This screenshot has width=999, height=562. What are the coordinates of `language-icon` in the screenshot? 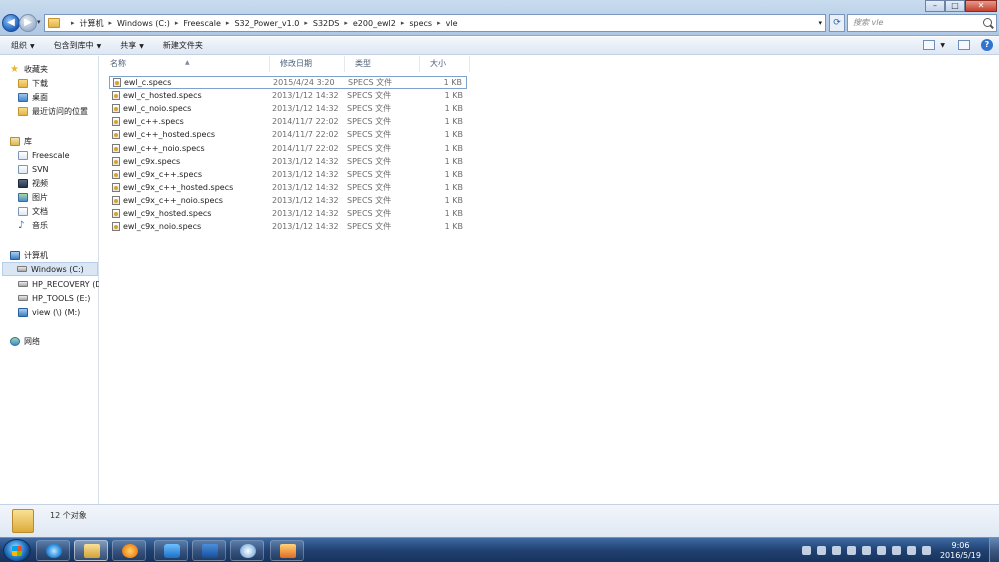 It's located at (926, 550).